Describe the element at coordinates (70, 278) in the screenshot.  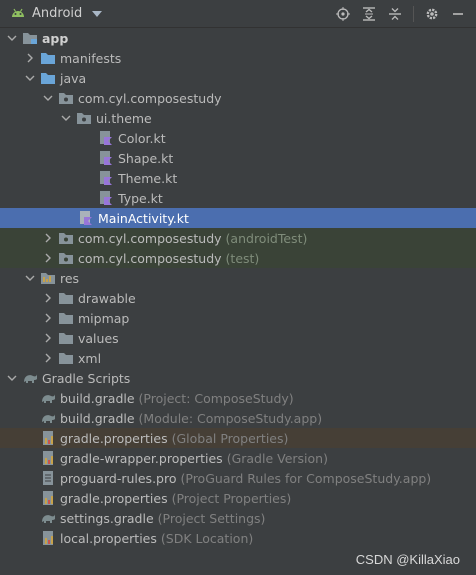
I see `tree-label: res` at that location.